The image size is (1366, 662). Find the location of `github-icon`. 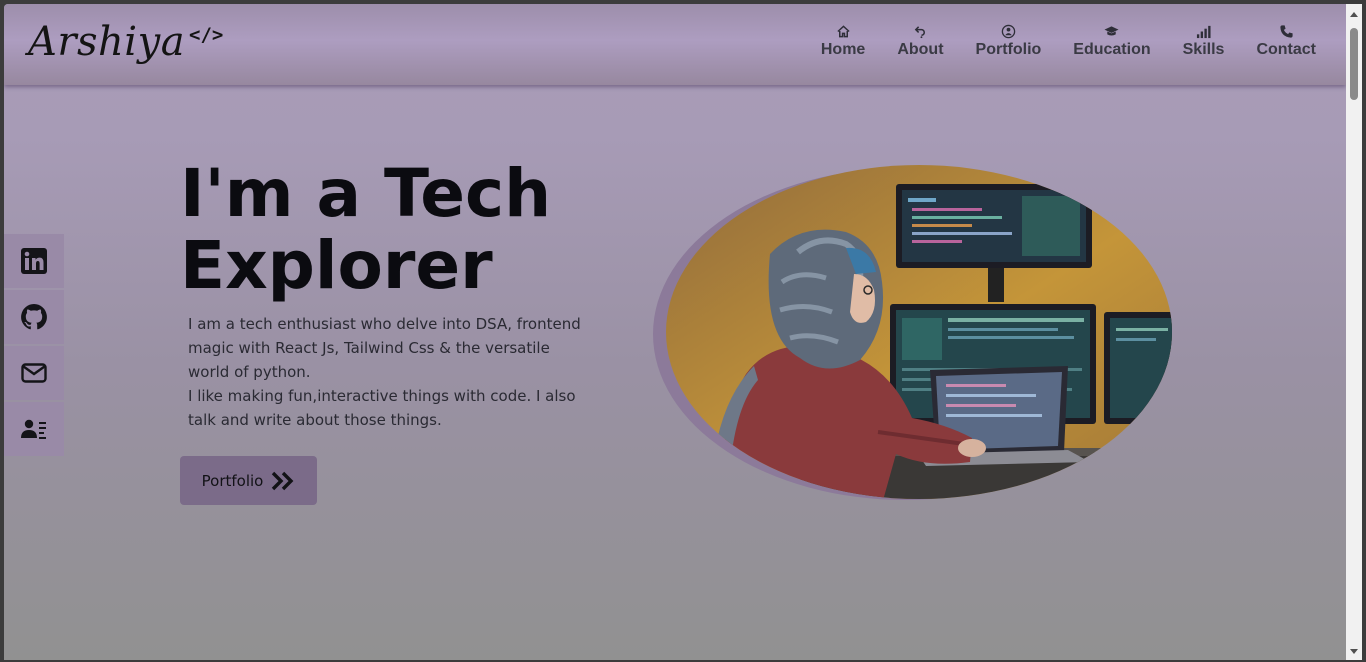

github-icon is located at coordinates (34, 317).